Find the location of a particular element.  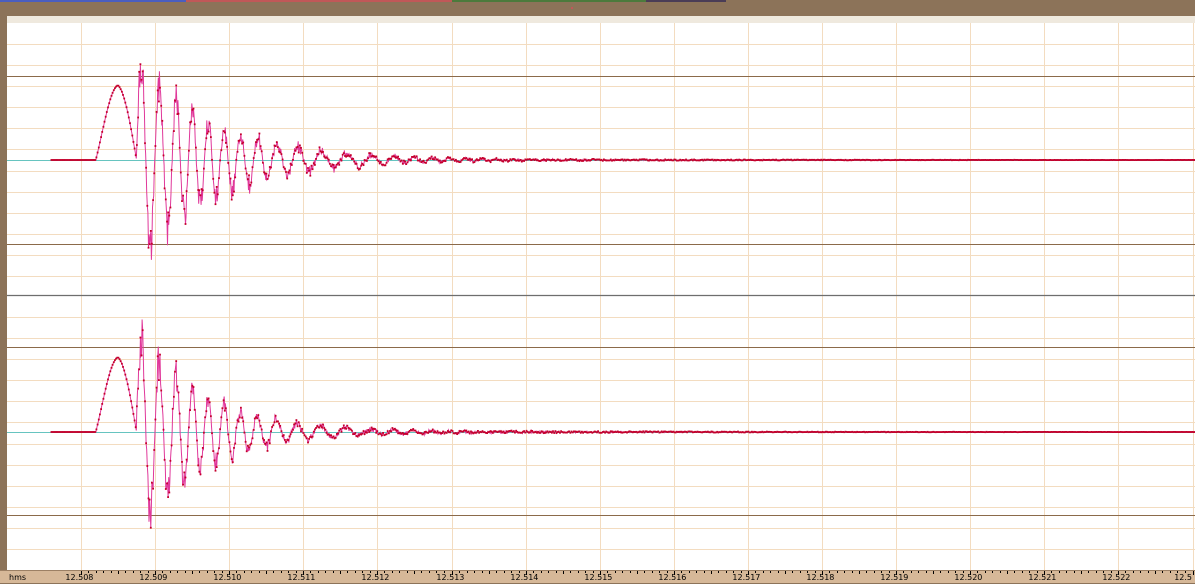

ruler-tick-label: 12.518 is located at coordinates (820, 577).